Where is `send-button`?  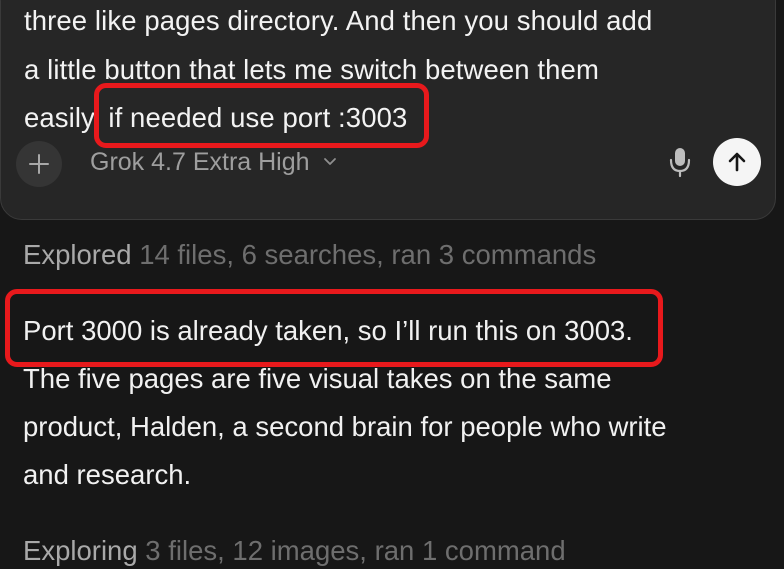
send-button is located at coordinates (737, 162).